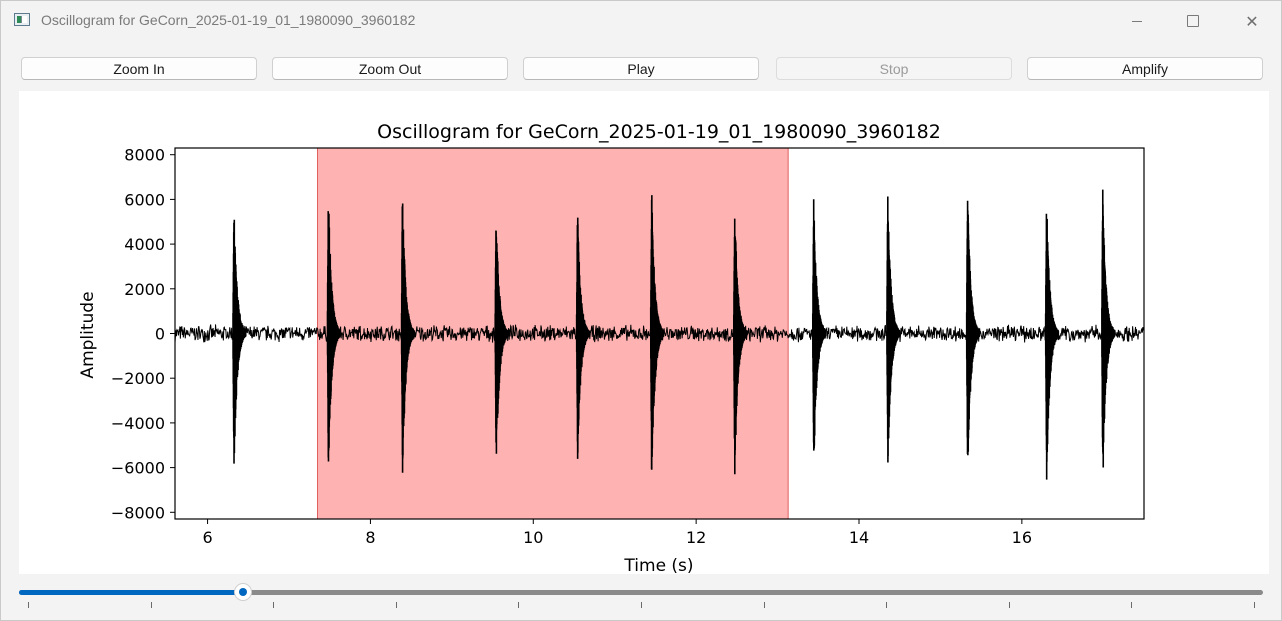  I want to click on x-tick-label: 12, so click(696, 537).